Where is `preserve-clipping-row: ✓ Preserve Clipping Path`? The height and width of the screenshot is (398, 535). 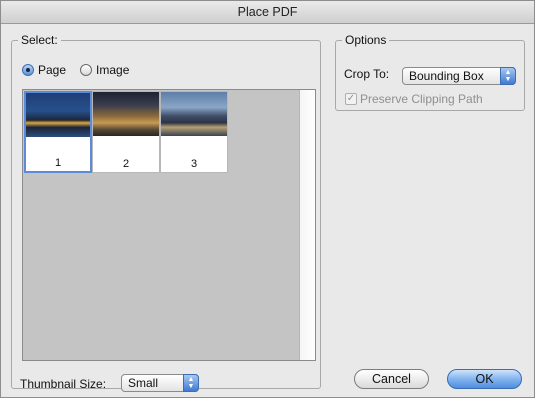
preserve-clipping-row: ✓ Preserve Clipping Path is located at coordinates (414, 99).